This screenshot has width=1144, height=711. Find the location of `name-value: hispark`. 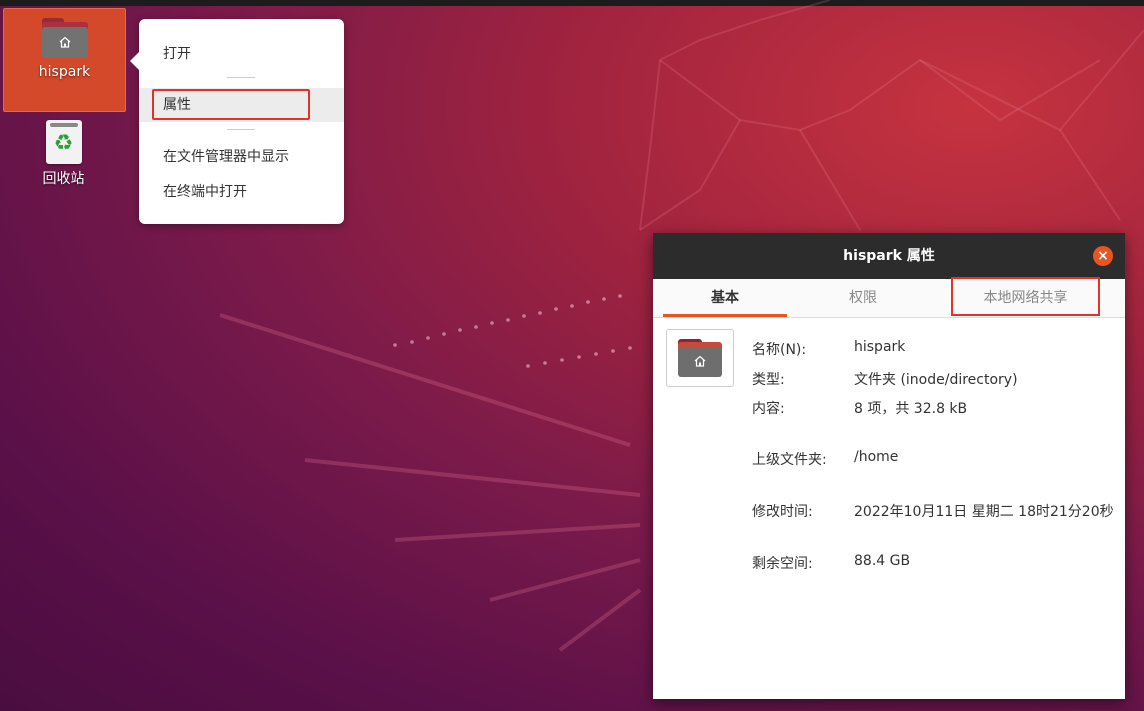

name-value: hispark is located at coordinates (879, 347).